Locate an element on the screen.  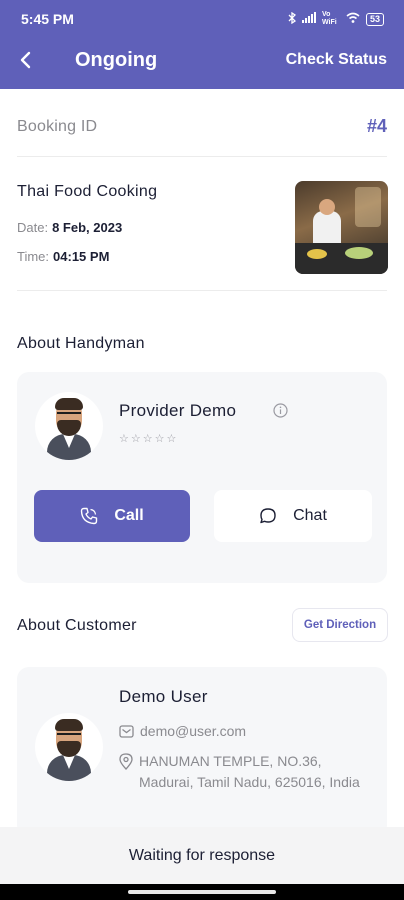
get-direction-button: Get Direction is located at coordinates (340, 625).